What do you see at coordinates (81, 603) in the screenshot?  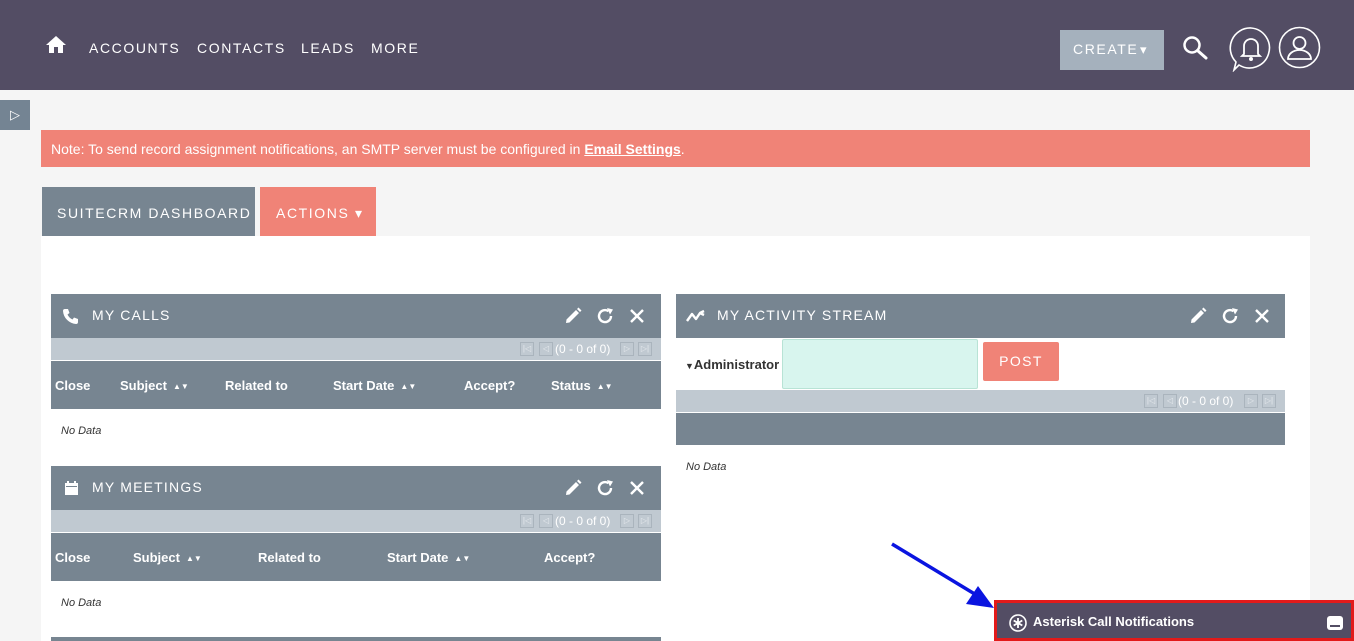 I see `my-meetings-no-data: No Data` at bounding box center [81, 603].